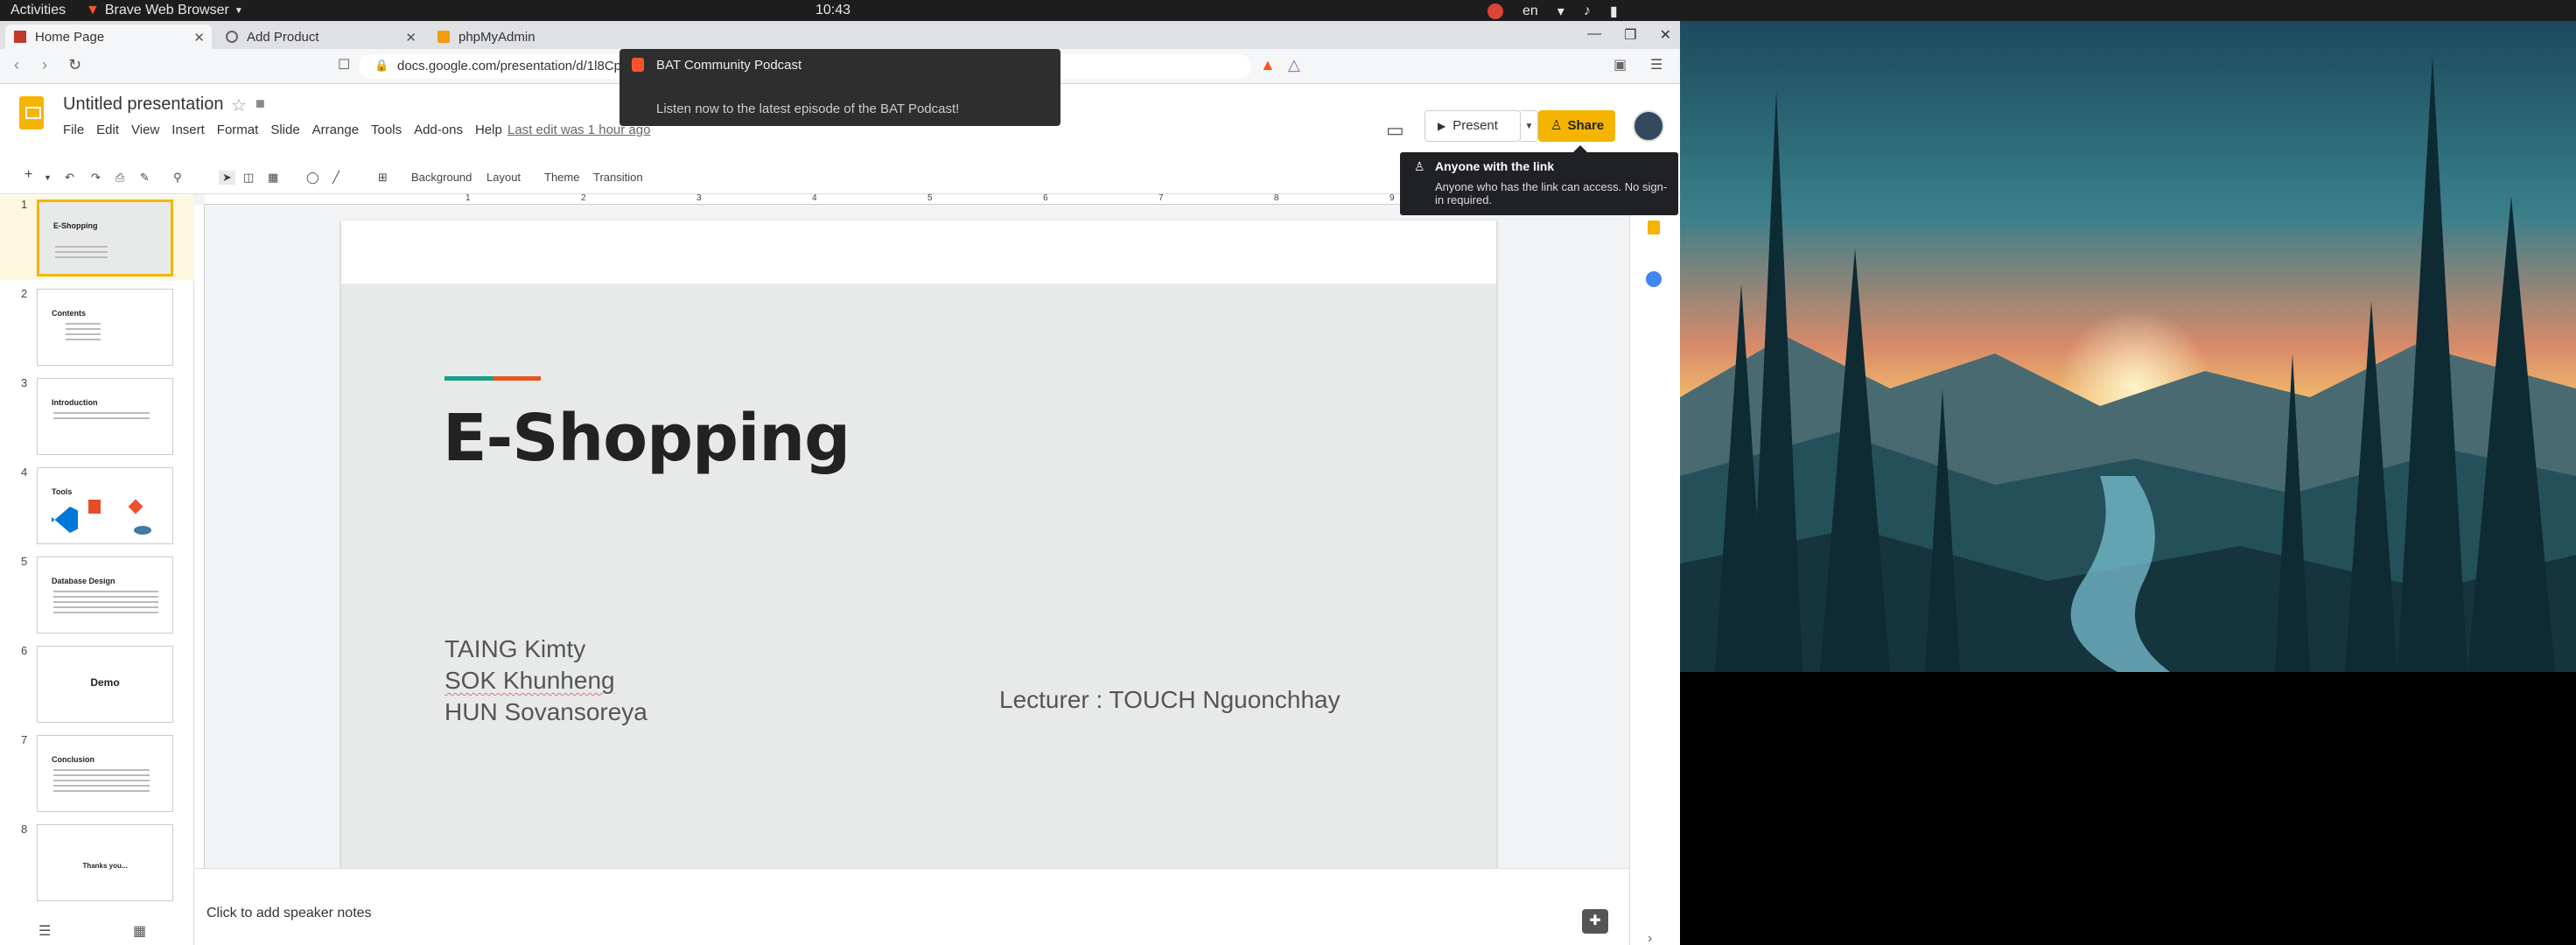 The image size is (2576, 945). What do you see at coordinates (28, 175) in the screenshot?
I see `new-slide-icon: +` at bounding box center [28, 175].